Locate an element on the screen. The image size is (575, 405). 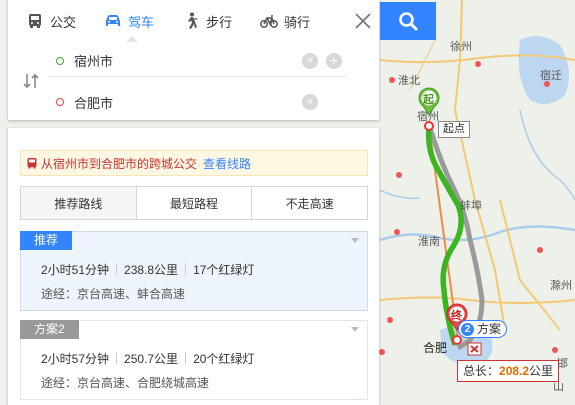
tab-walk: 步行 is located at coordinates (203, 21).